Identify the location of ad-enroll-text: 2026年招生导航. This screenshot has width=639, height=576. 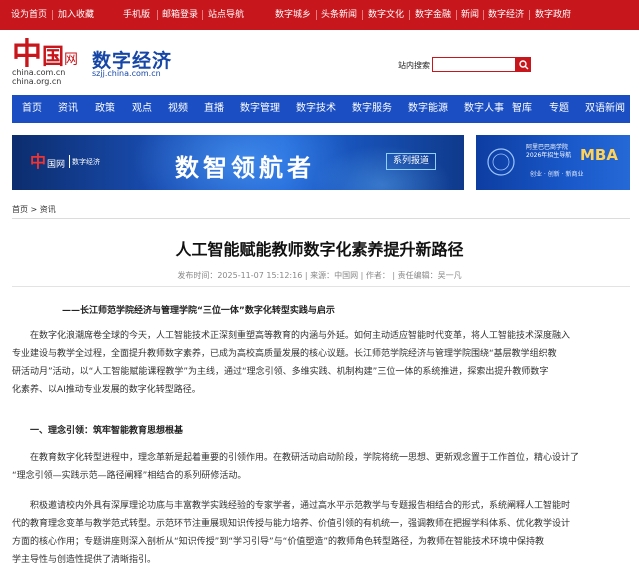
(549, 155).